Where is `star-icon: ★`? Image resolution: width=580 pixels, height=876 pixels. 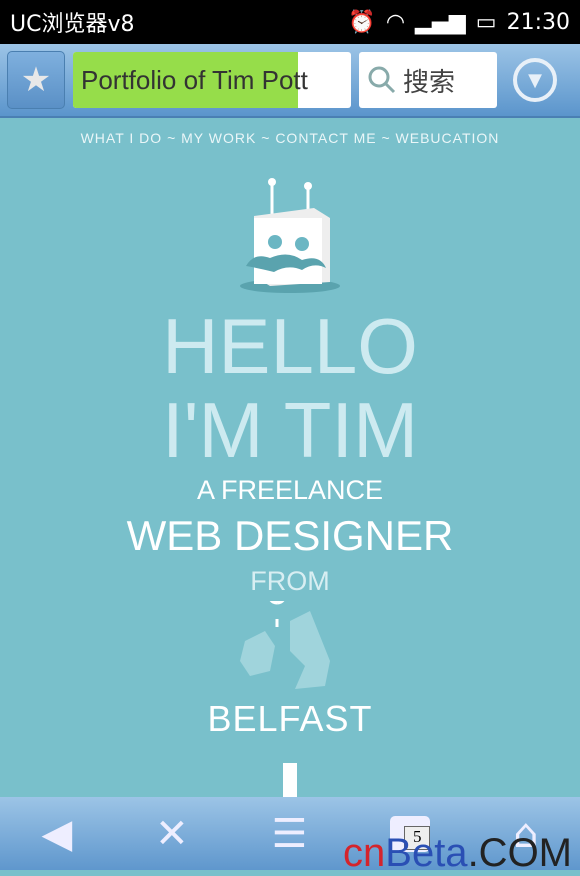
star-icon: ★ is located at coordinates (36, 80).